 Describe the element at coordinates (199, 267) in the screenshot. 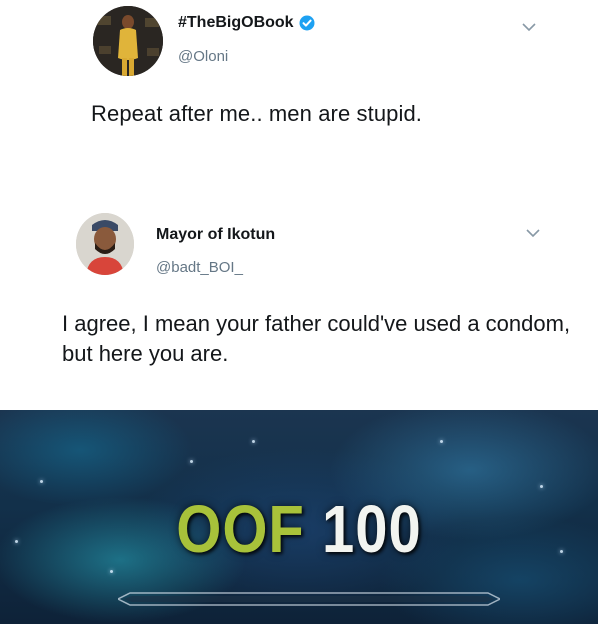

I see `user-handle: @badt_BOI_` at that location.